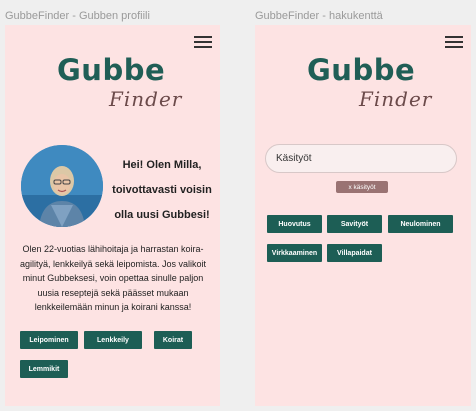  Describe the element at coordinates (113, 340) in the screenshot. I see `interest-button-lenkkeily: Lenkkeily` at that location.